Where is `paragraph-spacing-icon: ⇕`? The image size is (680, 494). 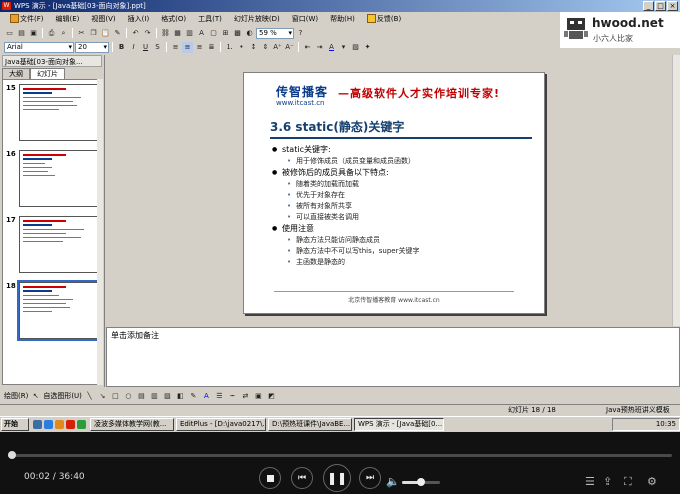
paragraph-spacing-icon: ⇕ is located at coordinates (265, 47).